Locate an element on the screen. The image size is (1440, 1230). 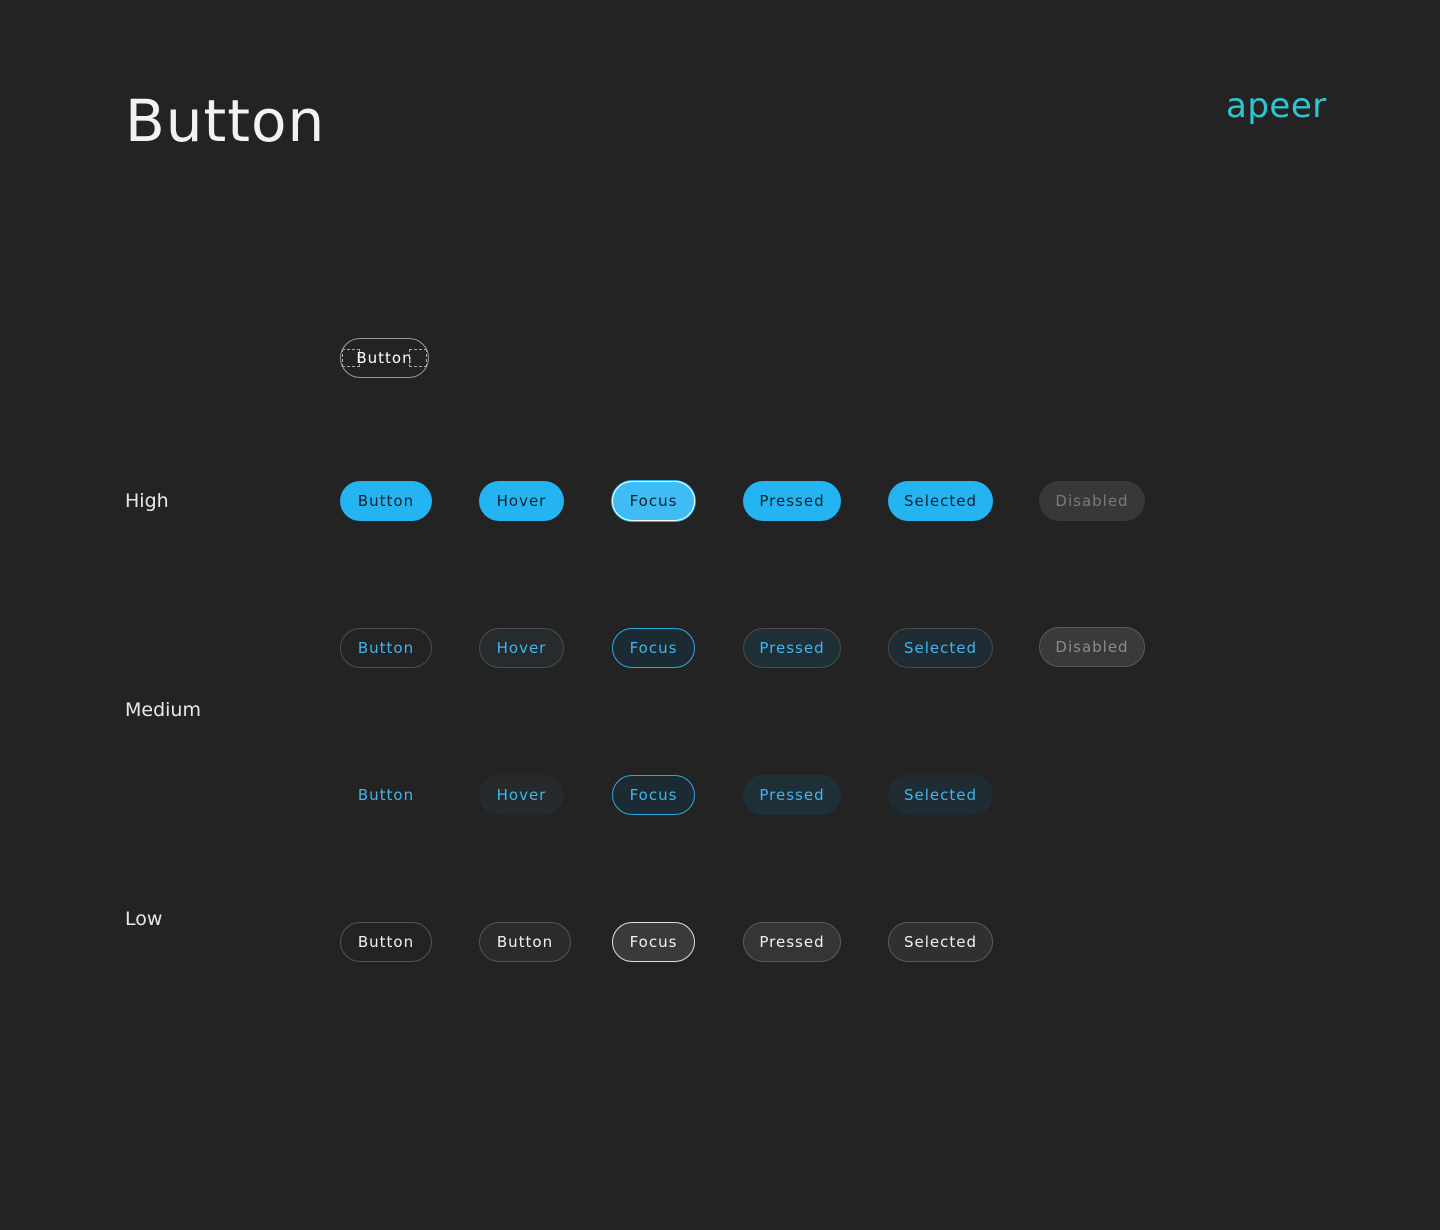
low-focus-button: Focus is located at coordinates (653, 942).